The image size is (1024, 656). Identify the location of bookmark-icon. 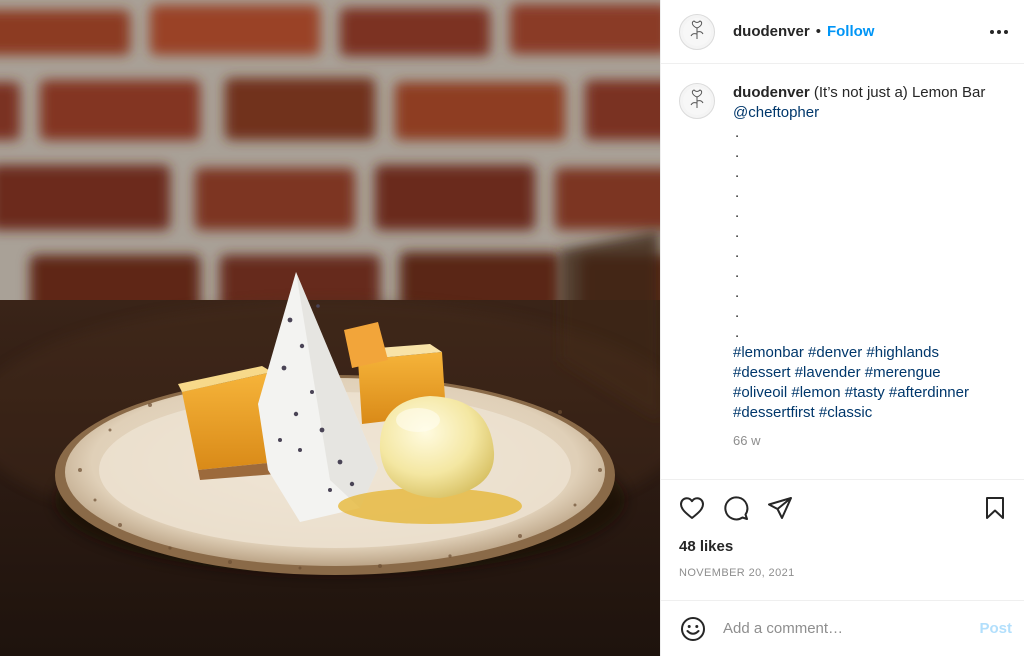
(995, 508).